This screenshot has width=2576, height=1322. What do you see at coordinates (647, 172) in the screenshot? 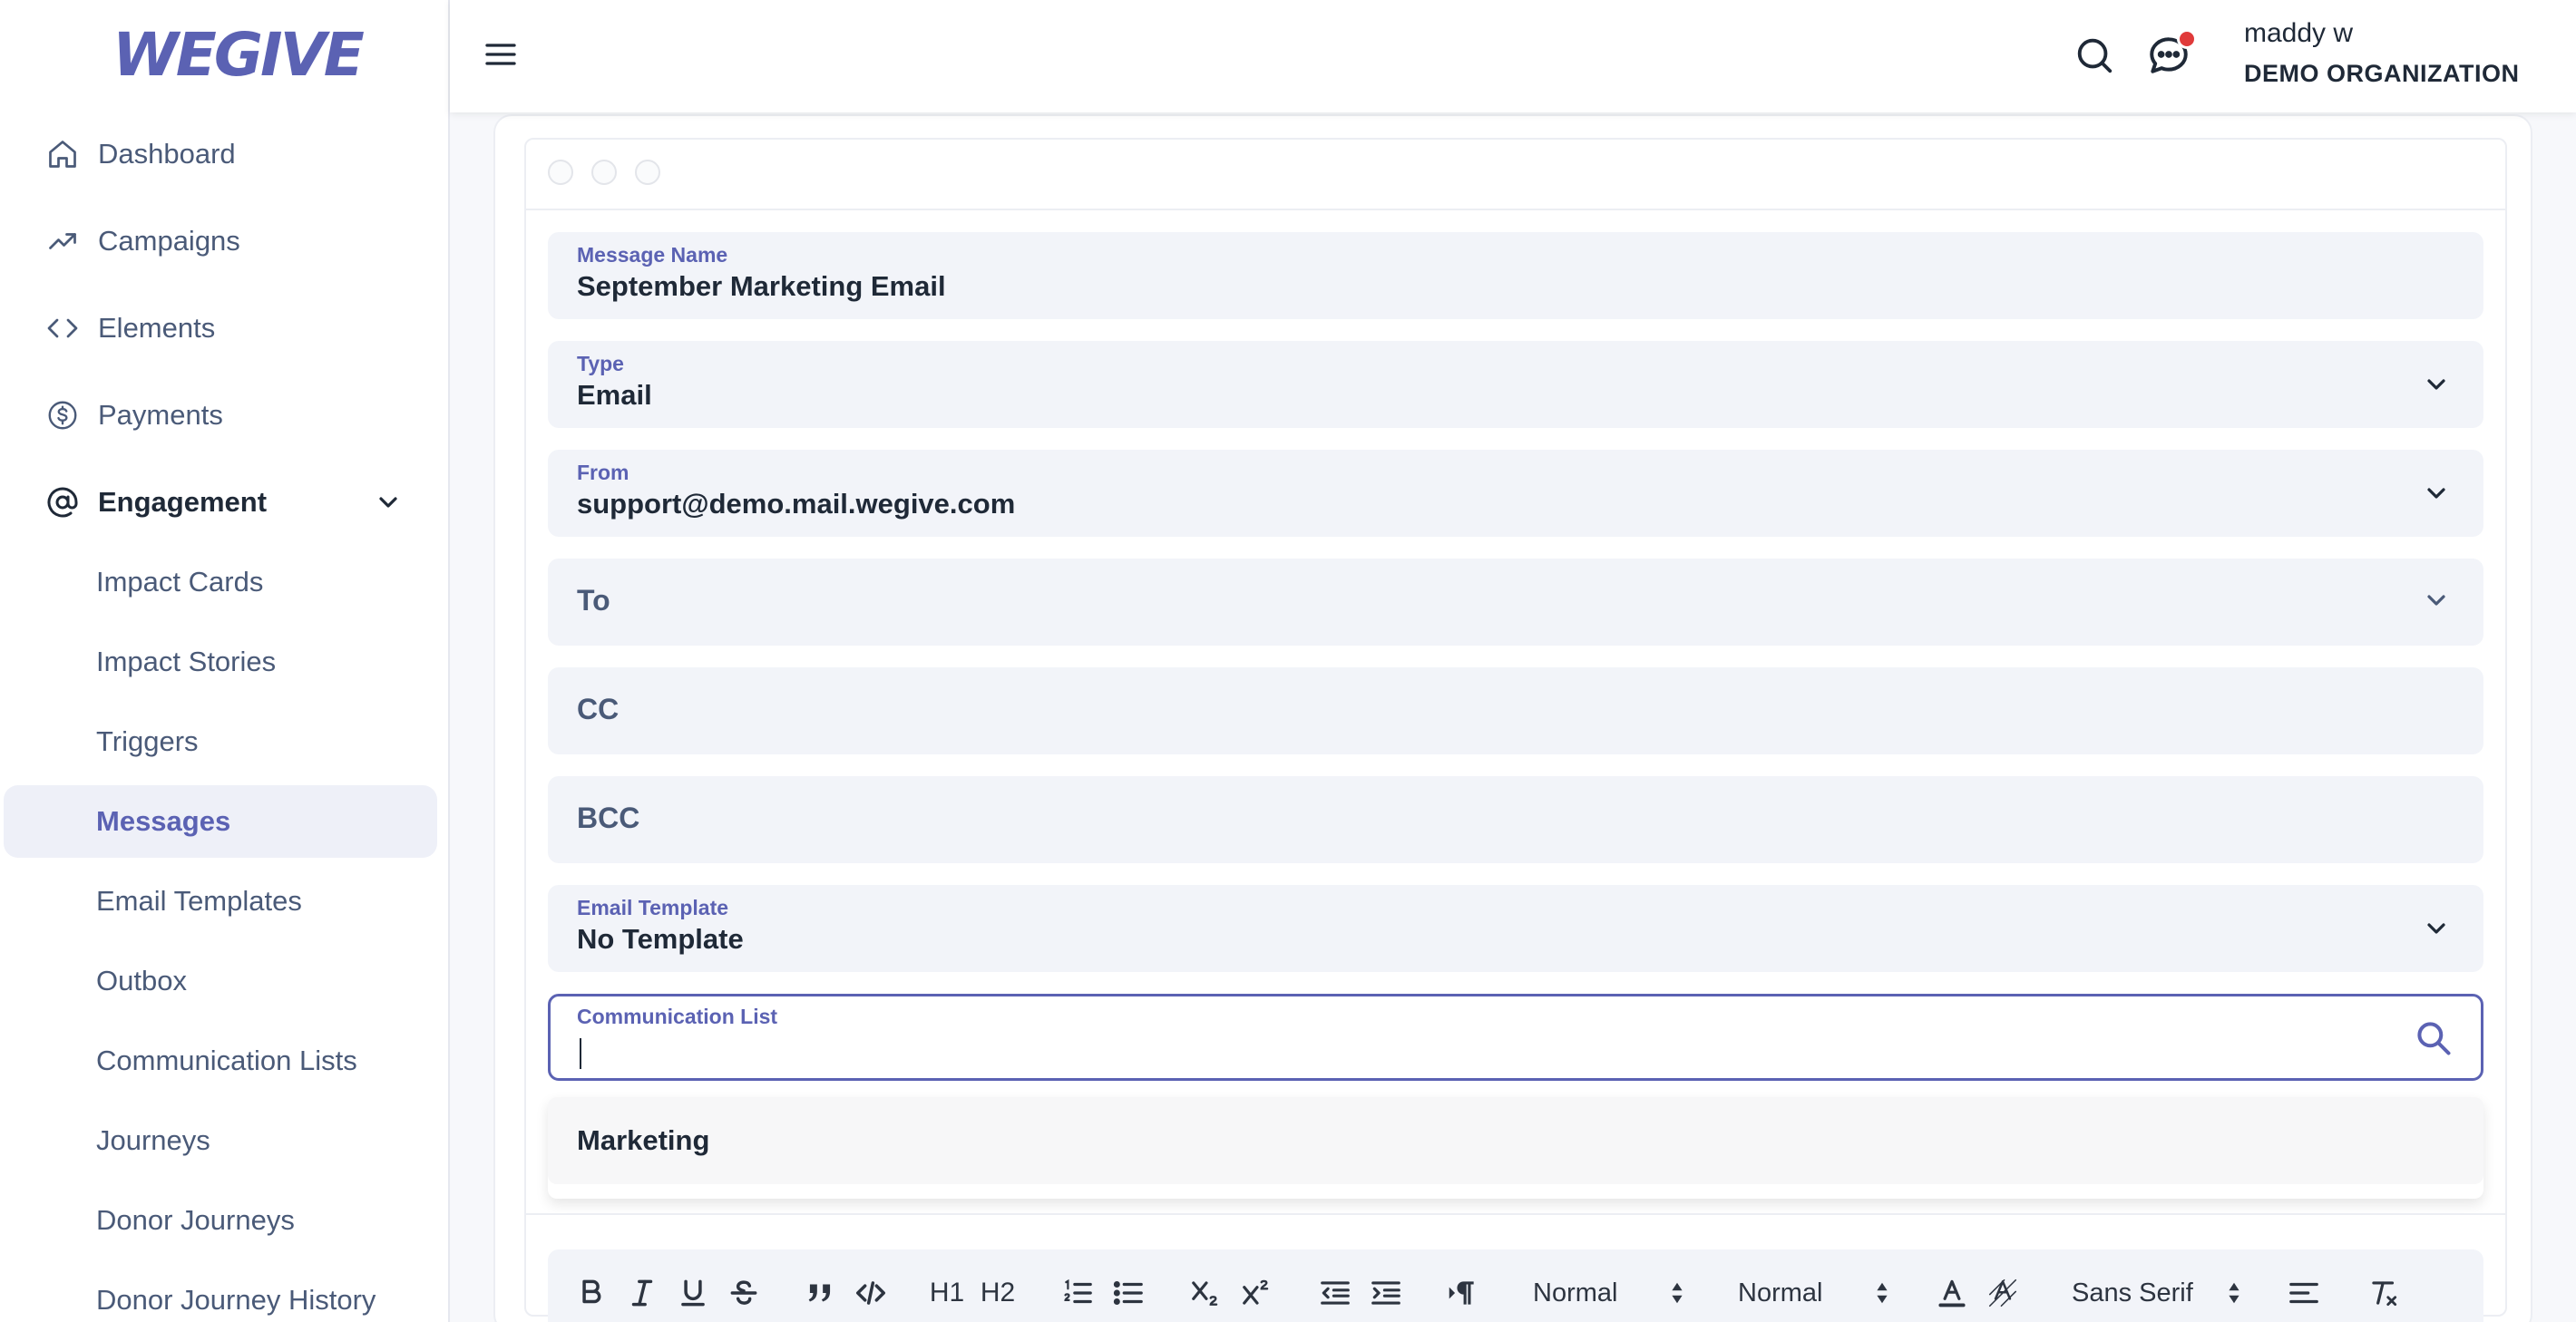
I see `window-maximize-dot` at bounding box center [647, 172].